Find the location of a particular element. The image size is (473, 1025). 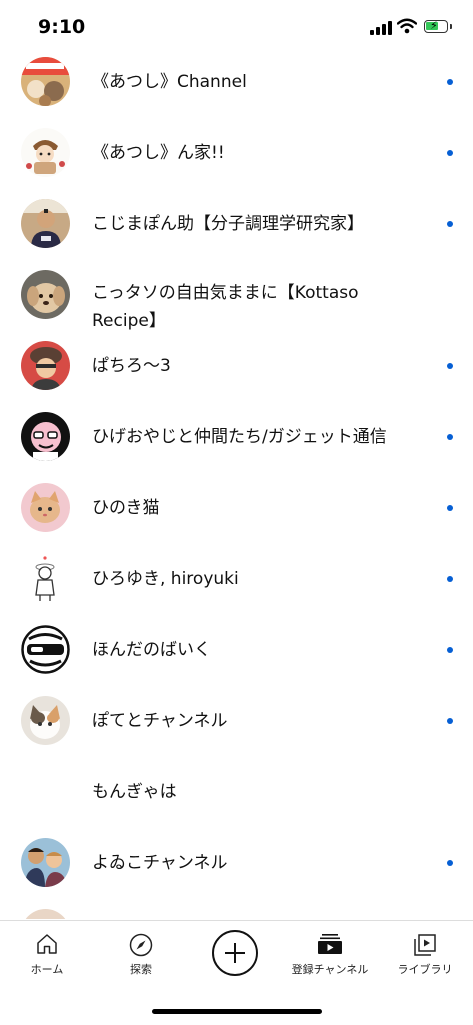

channel-name: もんぎゃは is located at coordinates (134, 792).